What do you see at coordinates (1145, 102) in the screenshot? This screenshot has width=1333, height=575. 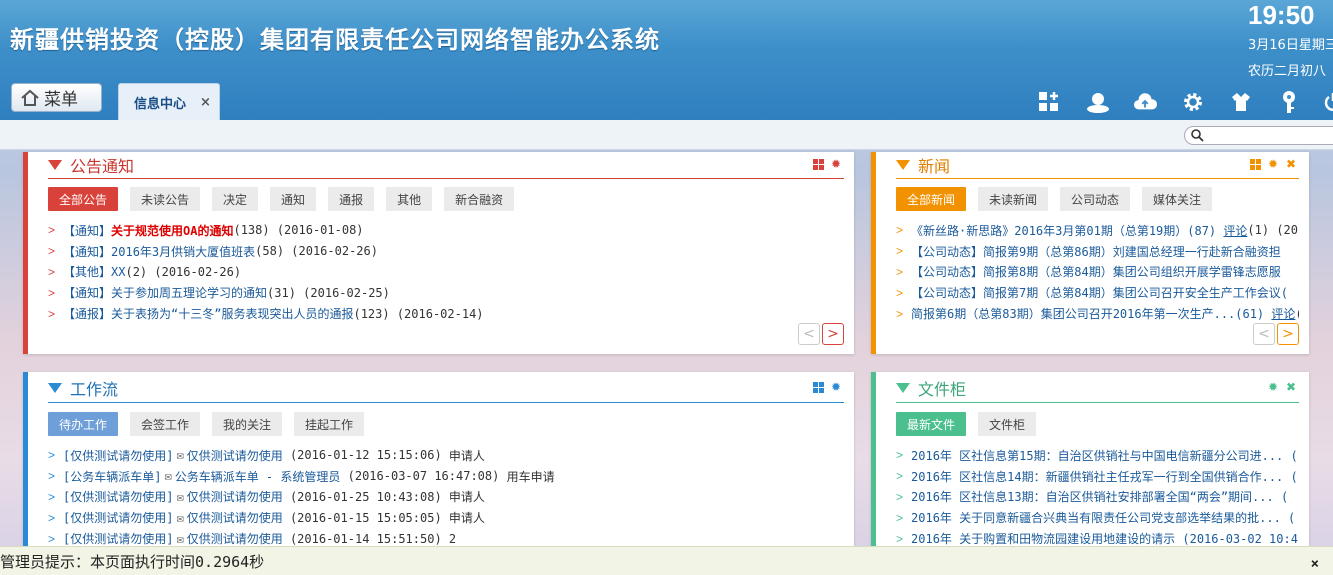 I see `cloud-upload-icon` at bounding box center [1145, 102].